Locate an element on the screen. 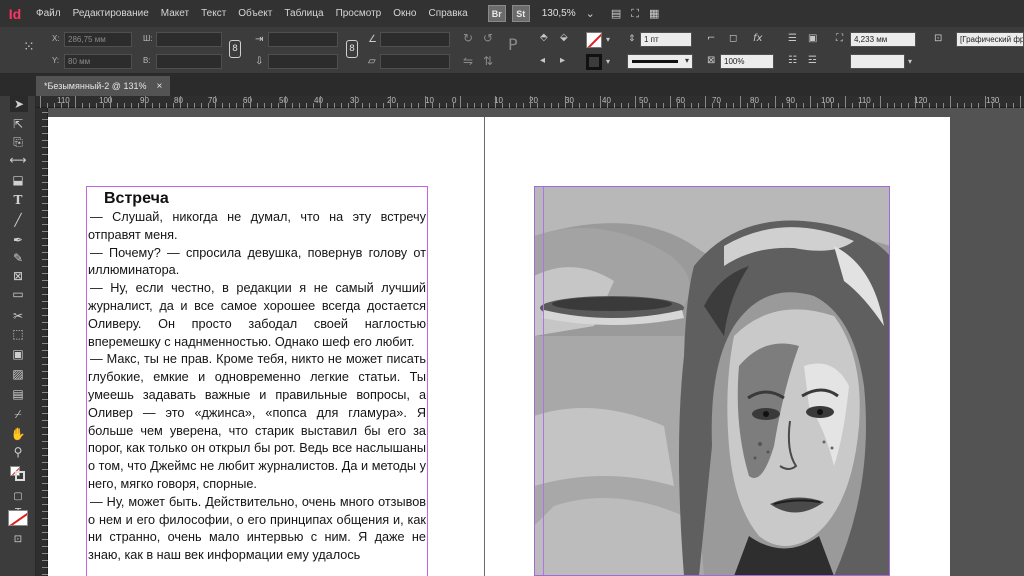 This screenshot has width=1024, height=576. stroke-weight-field: 1 пт is located at coordinates (666, 39).